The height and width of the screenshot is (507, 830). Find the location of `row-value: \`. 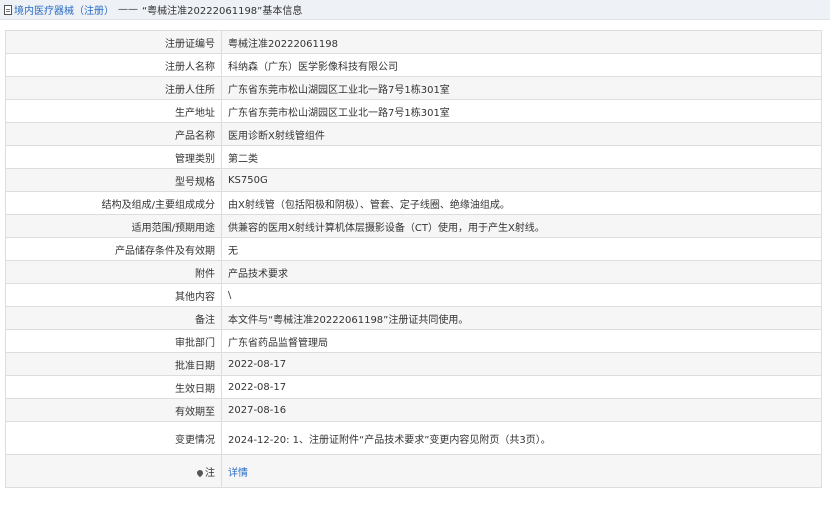

row-value: \ is located at coordinates (521, 295).